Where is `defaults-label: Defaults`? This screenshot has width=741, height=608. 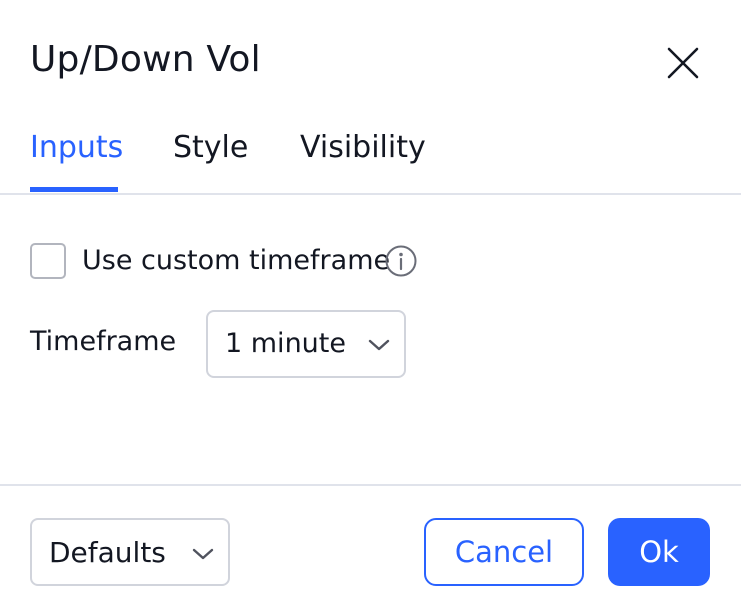 defaults-label: Defaults is located at coordinates (107, 552).